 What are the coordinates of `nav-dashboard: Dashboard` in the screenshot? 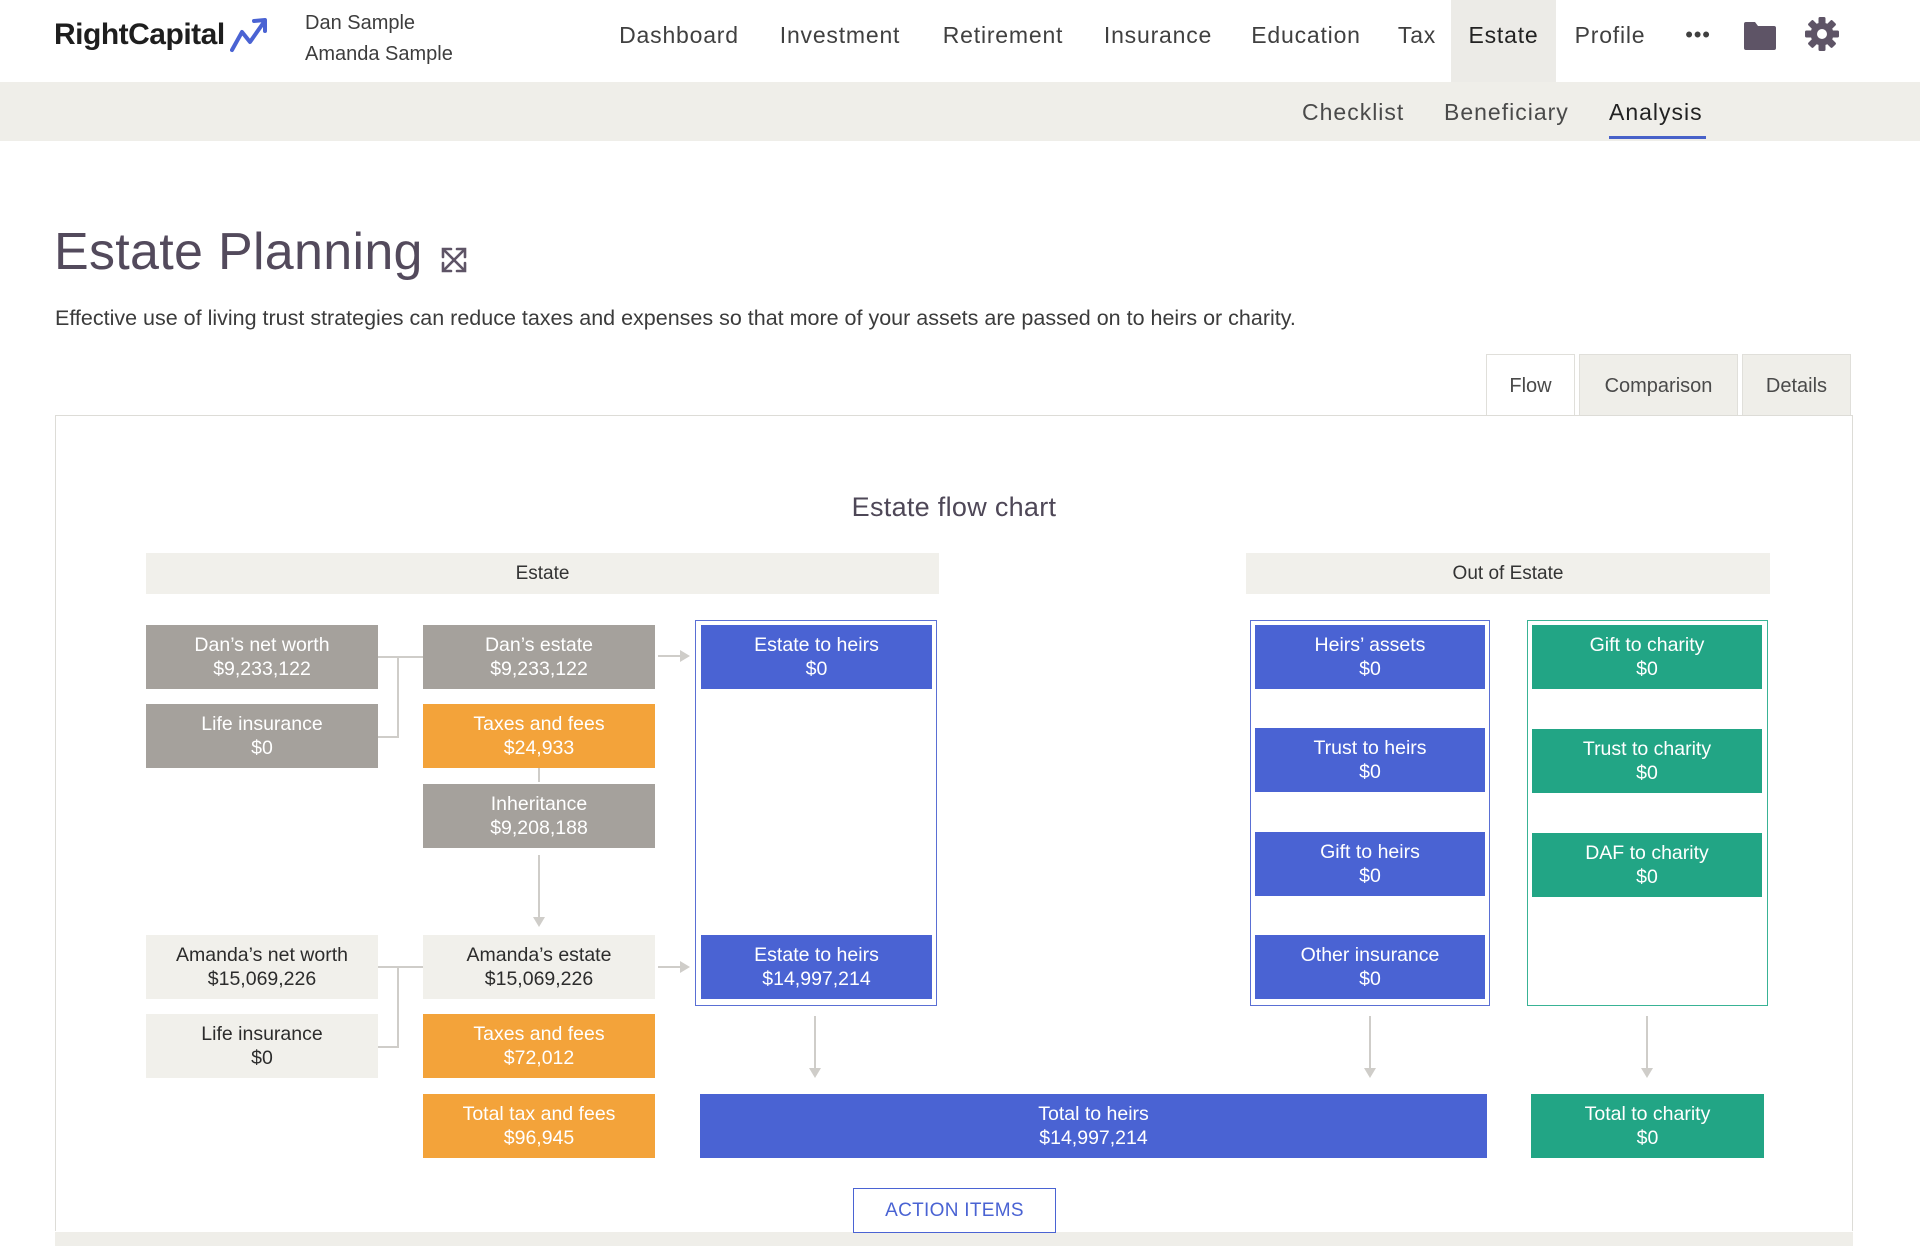 It's located at (679, 41).